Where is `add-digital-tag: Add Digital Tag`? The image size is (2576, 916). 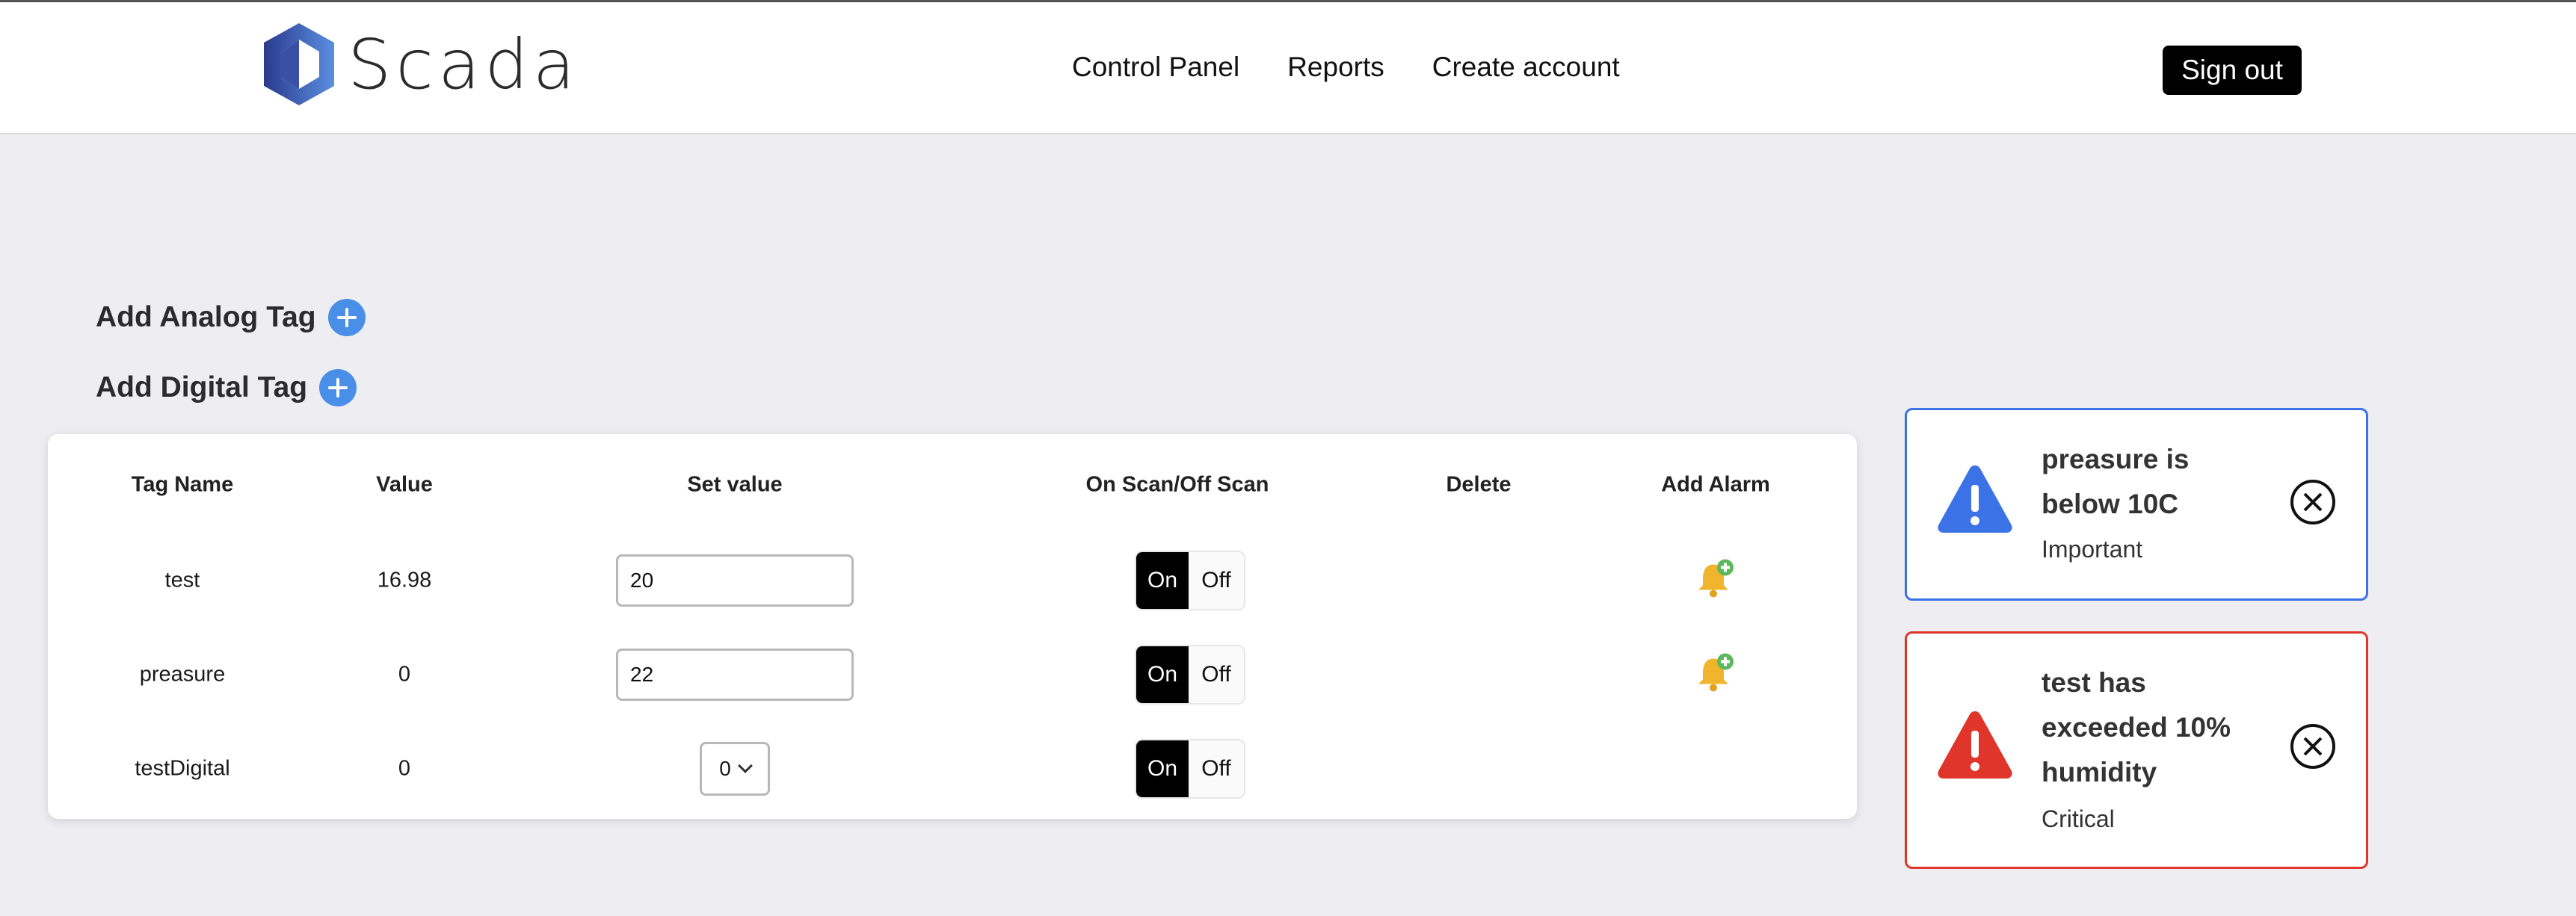 add-digital-tag: Add Digital Tag is located at coordinates (226, 387).